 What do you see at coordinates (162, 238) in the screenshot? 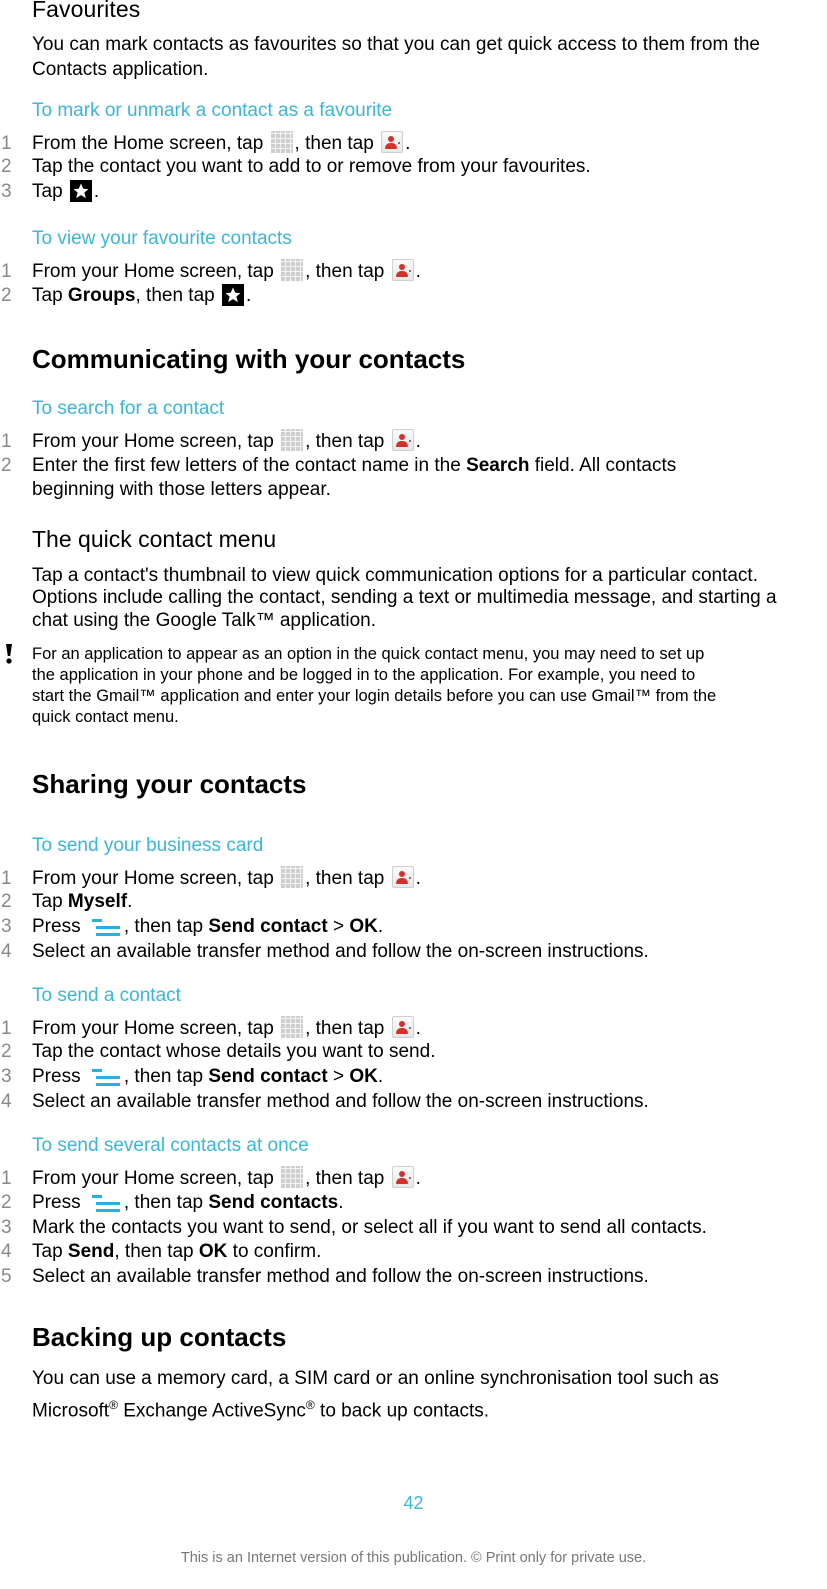
I see `procedure-heading-view-favourites: To view your favourite contacts` at bounding box center [162, 238].